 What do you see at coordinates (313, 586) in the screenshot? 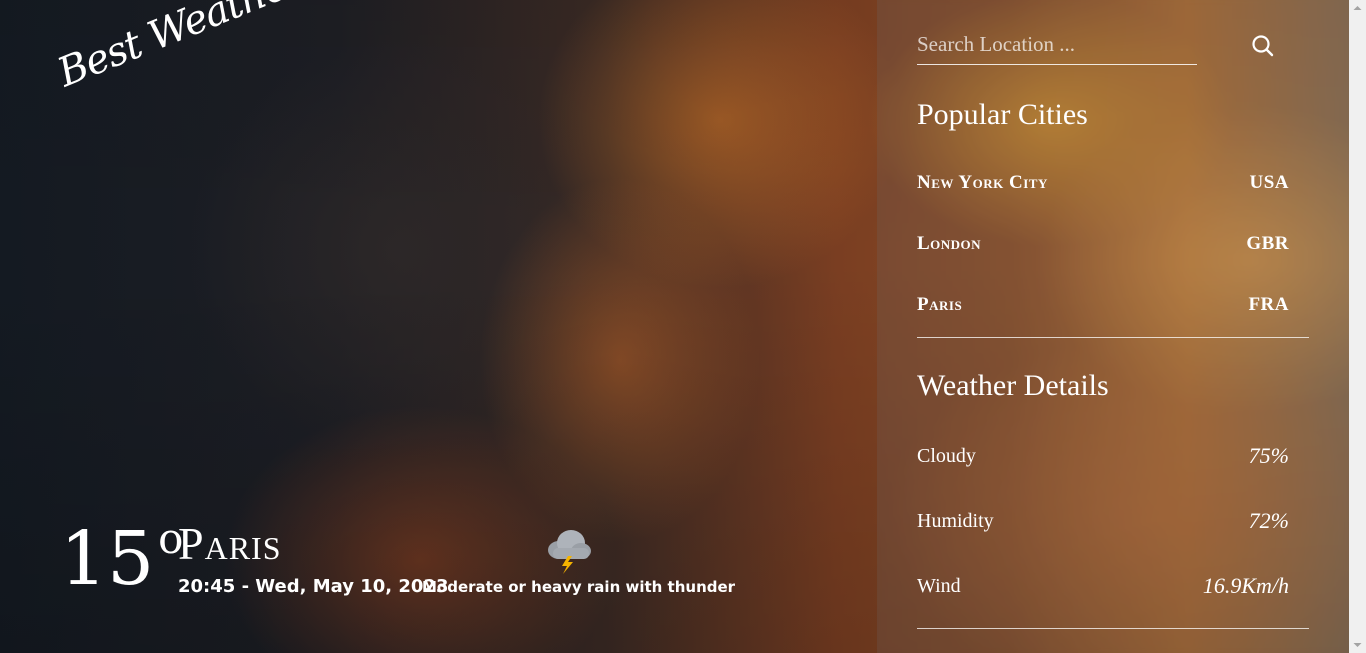
I see `current-datetime: 20:45 - Wed, May 10, 2023` at bounding box center [313, 586].